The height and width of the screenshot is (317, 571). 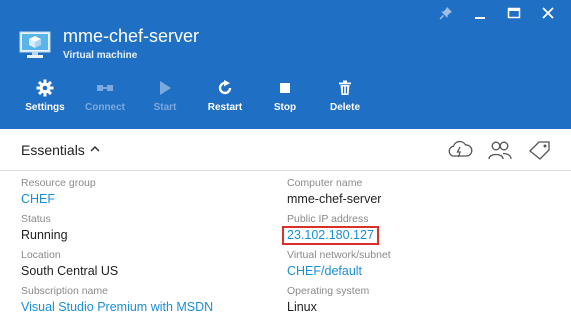 What do you see at coordinates (95, 149) in the screenshot?
I see `chevron-up-icon` at bounding box center [95, 149].